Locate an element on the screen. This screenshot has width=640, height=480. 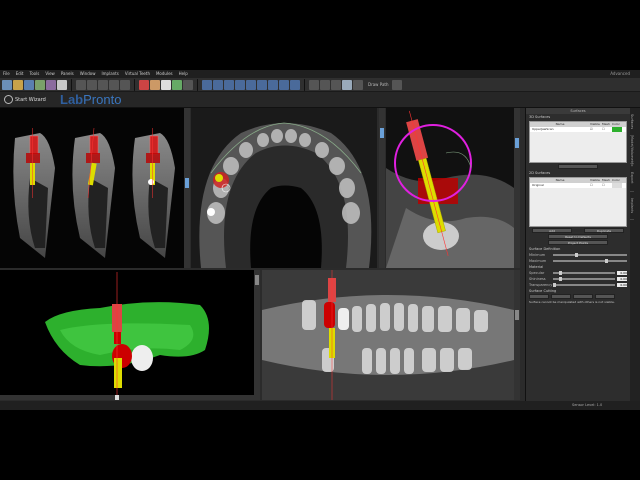
print-icon is located at coordinates (125, 84).